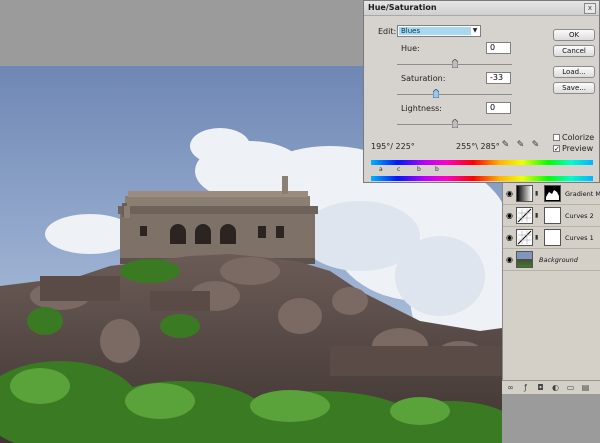  I want to click on cancel-button: Cancel, so click(574, 51).